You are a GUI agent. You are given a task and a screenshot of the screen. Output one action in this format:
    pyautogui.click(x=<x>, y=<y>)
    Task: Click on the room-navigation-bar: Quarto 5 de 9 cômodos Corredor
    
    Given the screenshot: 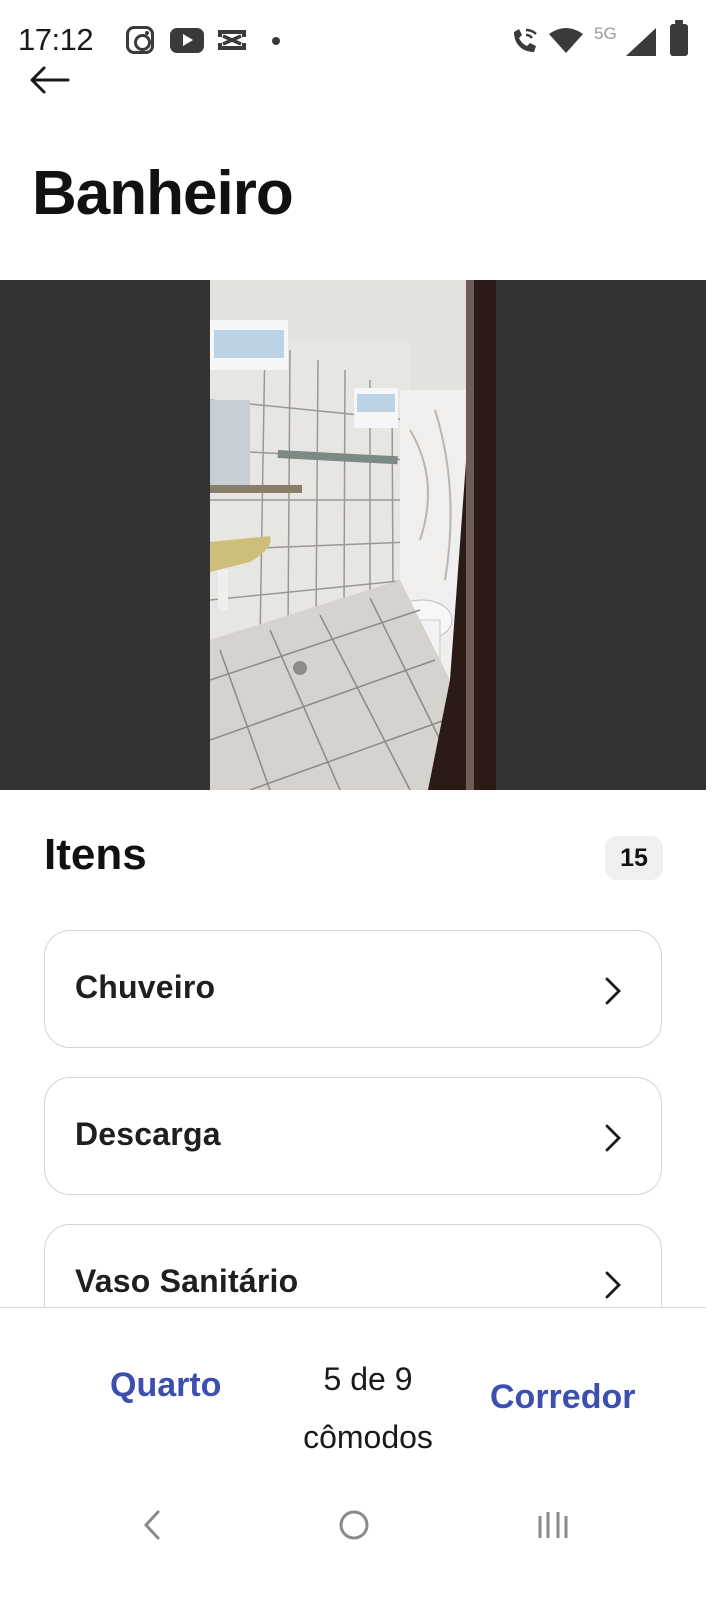 What is the action you would take?
    pyautogui.click(x=353, y=1387)
    